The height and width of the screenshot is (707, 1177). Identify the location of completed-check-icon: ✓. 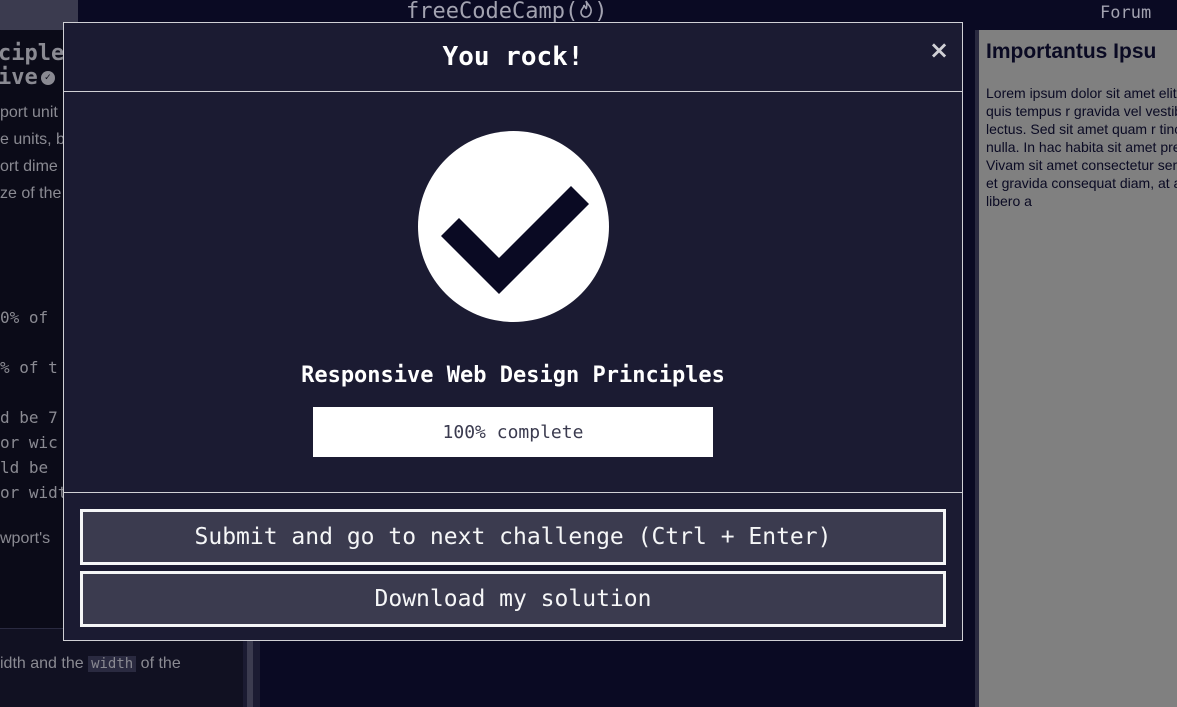
(47, 78).